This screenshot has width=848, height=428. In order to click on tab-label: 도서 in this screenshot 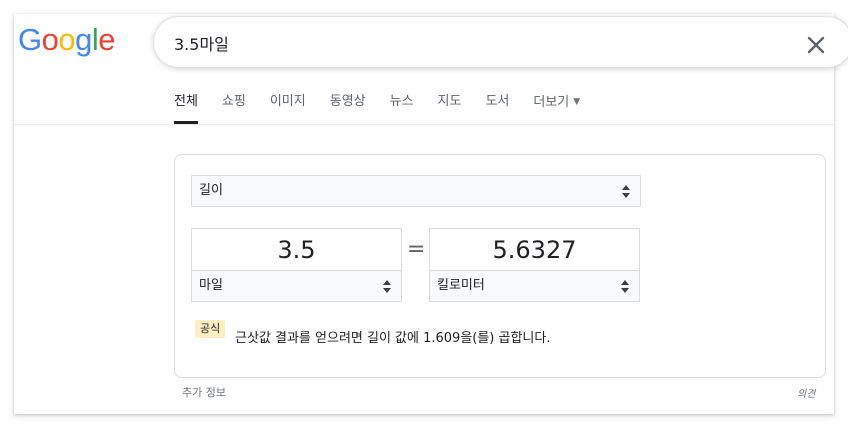, I will do `click(497, 101)`.